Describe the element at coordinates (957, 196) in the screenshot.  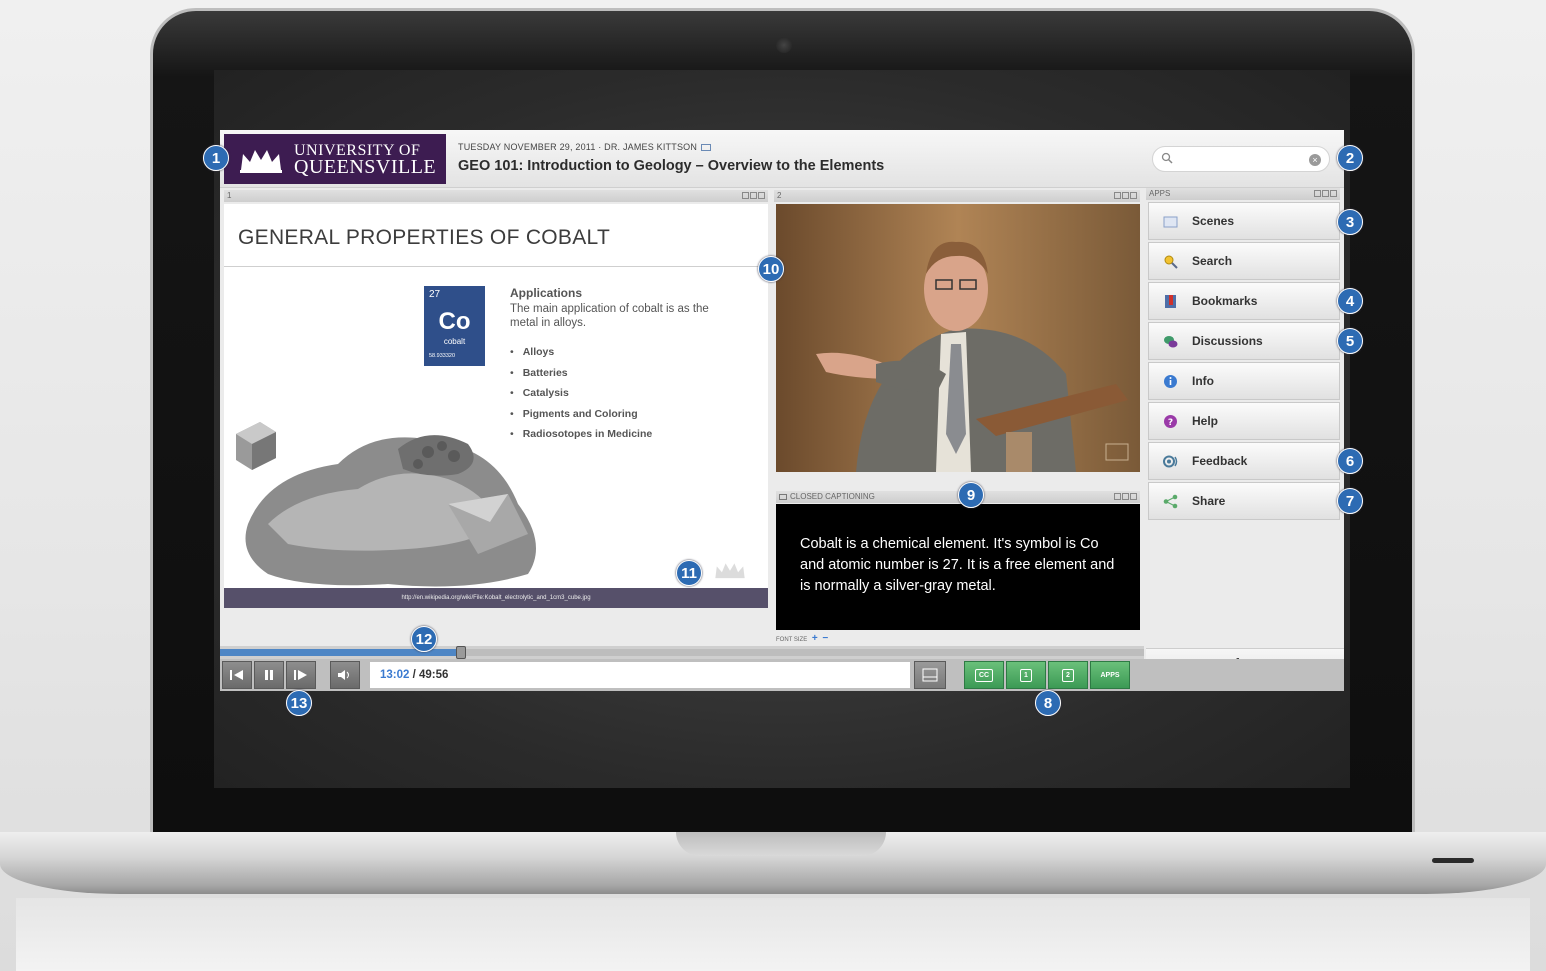
I see `video-panel-bar: 2` at that location.